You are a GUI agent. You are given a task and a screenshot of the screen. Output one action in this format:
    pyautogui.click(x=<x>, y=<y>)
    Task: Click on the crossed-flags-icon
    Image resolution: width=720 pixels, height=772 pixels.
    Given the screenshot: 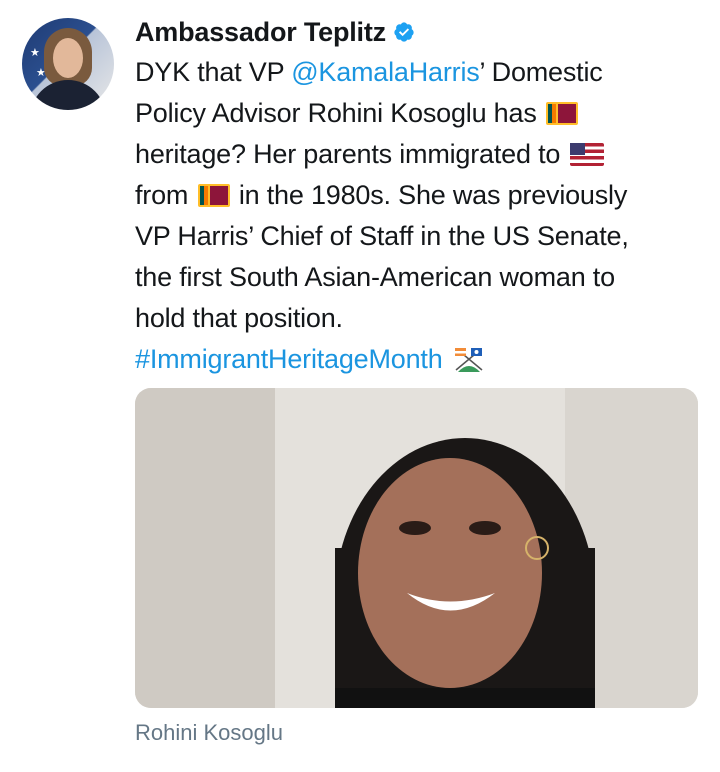 What is the action you would take?
    pyautogui.click(x=468, y=360)
    